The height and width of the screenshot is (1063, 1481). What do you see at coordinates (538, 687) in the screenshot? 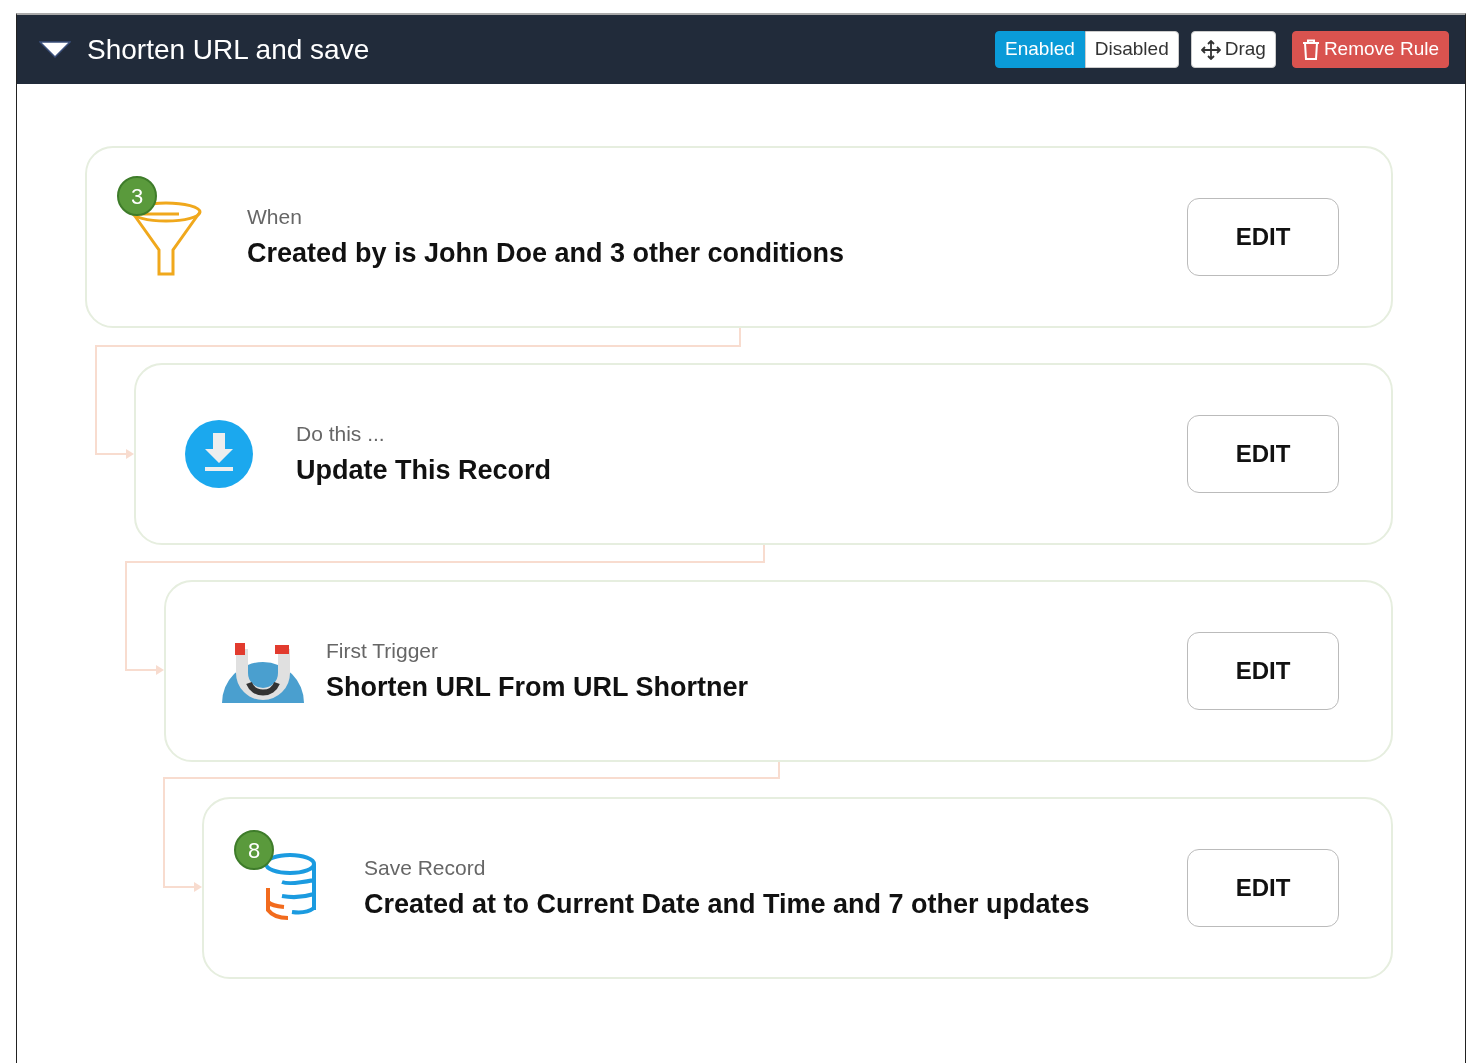
I see `step-title: Shorten URL From URL Shortner` at bounding box center [538, 687].